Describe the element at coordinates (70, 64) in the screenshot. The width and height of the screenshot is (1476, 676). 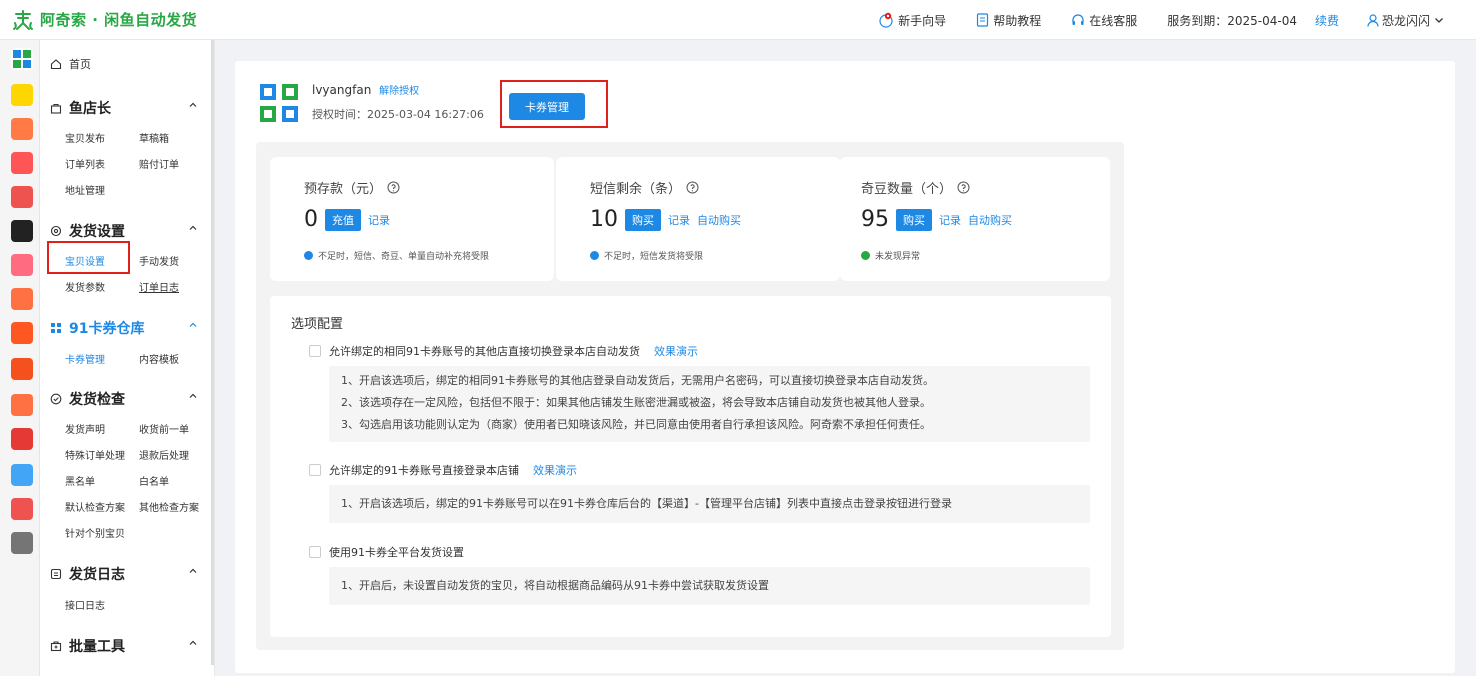
I see `sidebar-home: 首页` at that location.